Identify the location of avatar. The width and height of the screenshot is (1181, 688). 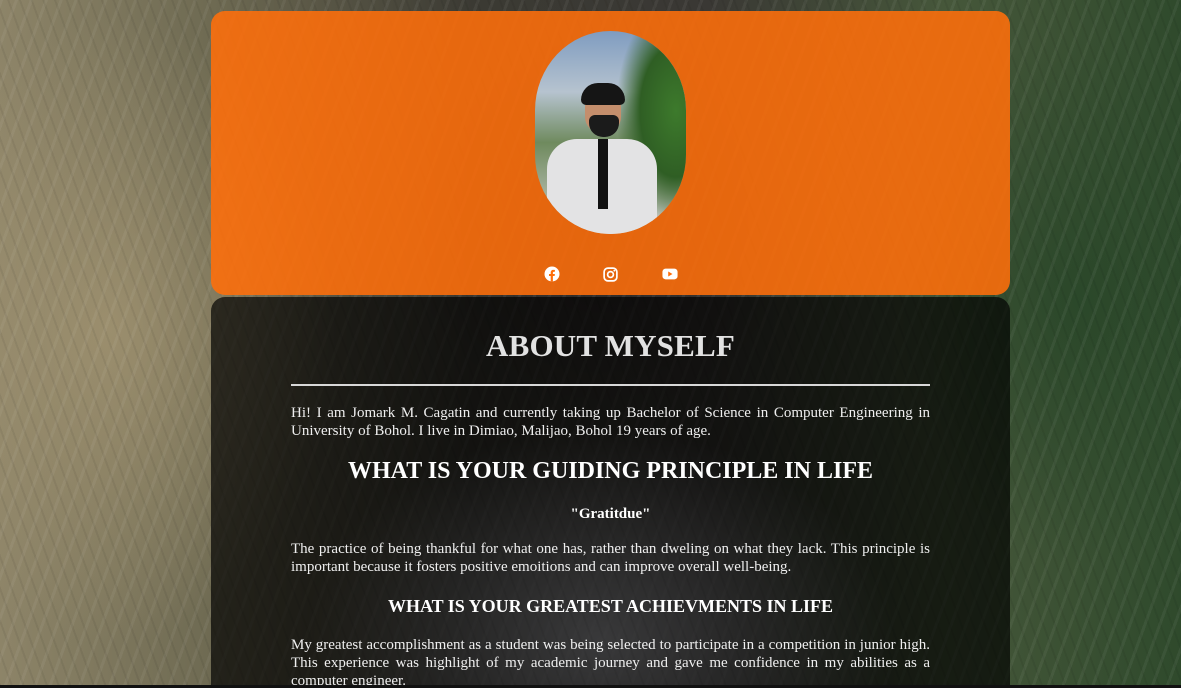
(610, 132).